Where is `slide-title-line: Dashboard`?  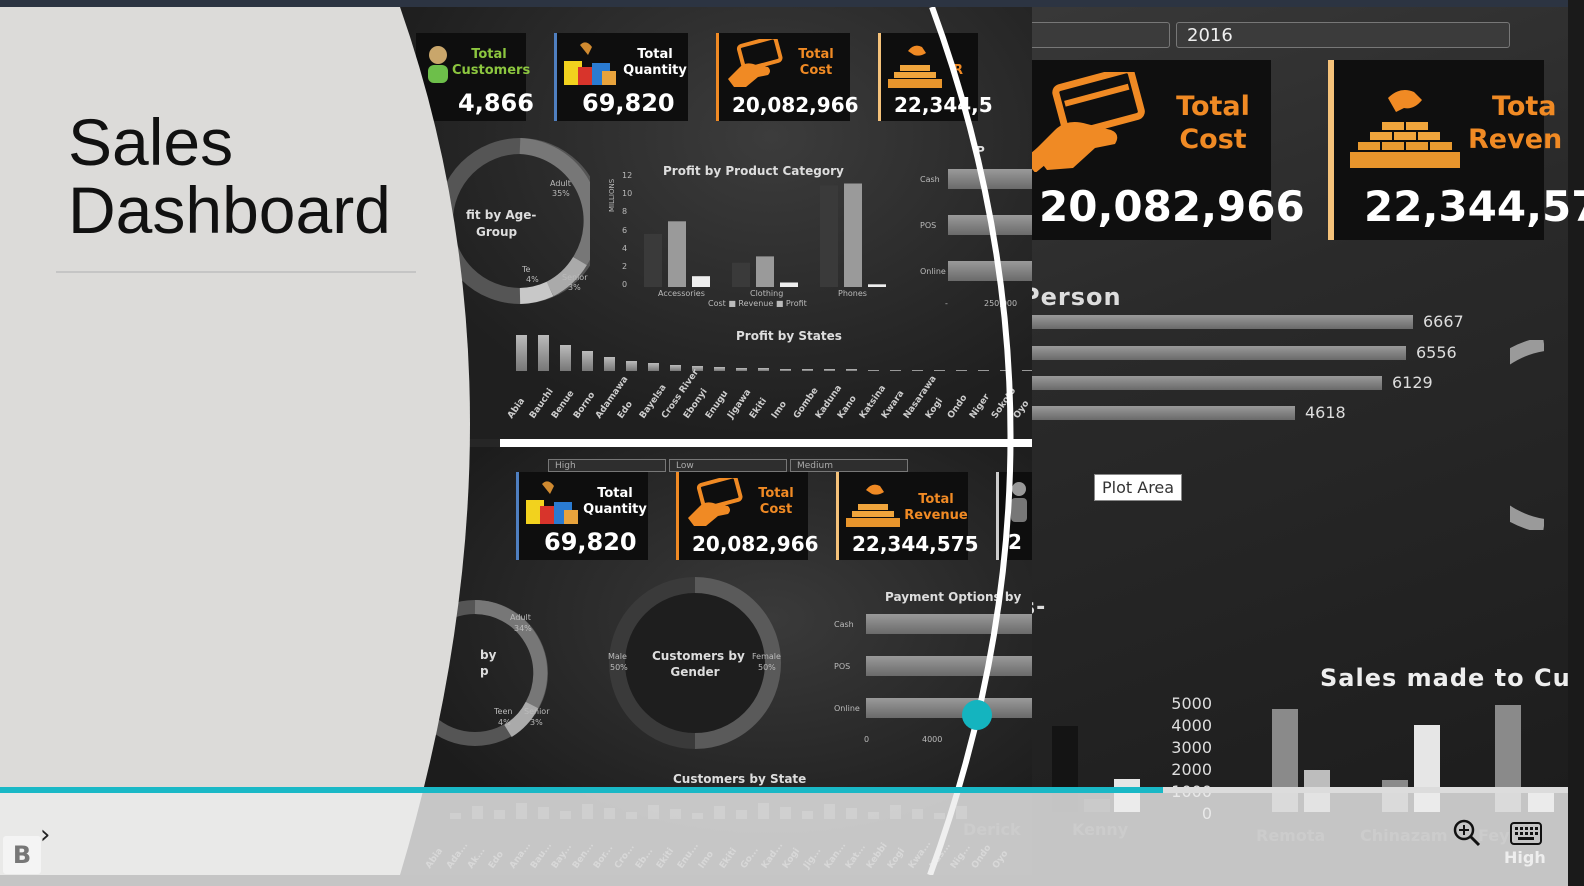 slide-title-line: Dashboard is located at coordinates (229, 210).